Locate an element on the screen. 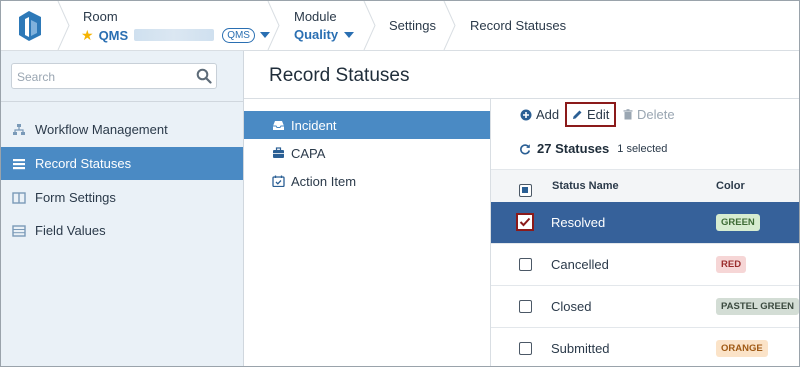 This screenshot has width=800, height=367. trash-icon is located at coordinates (628, 114).